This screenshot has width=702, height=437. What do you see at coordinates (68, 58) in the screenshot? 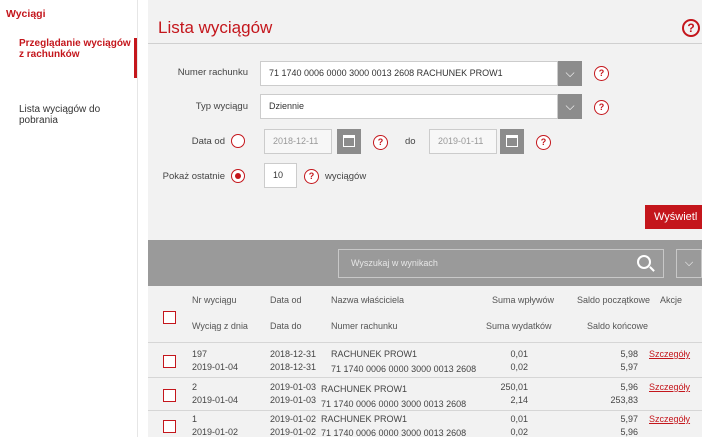
I see `sidebar-item-statements-browse: Przeglądanie wyciągów z rachunków` at bounding box center [68, 58].